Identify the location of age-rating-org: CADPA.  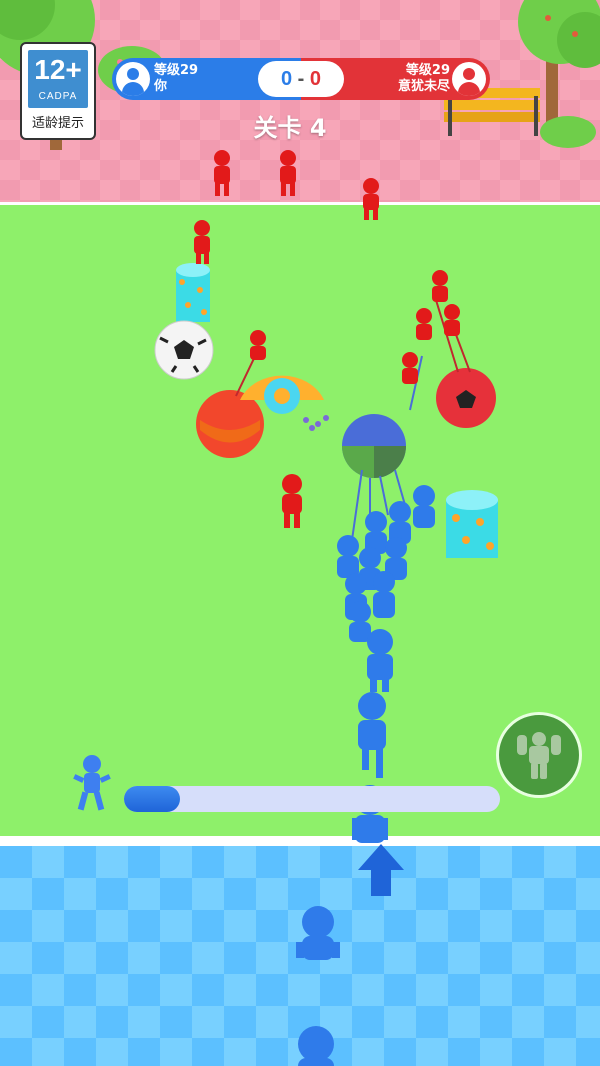
(58, 96).